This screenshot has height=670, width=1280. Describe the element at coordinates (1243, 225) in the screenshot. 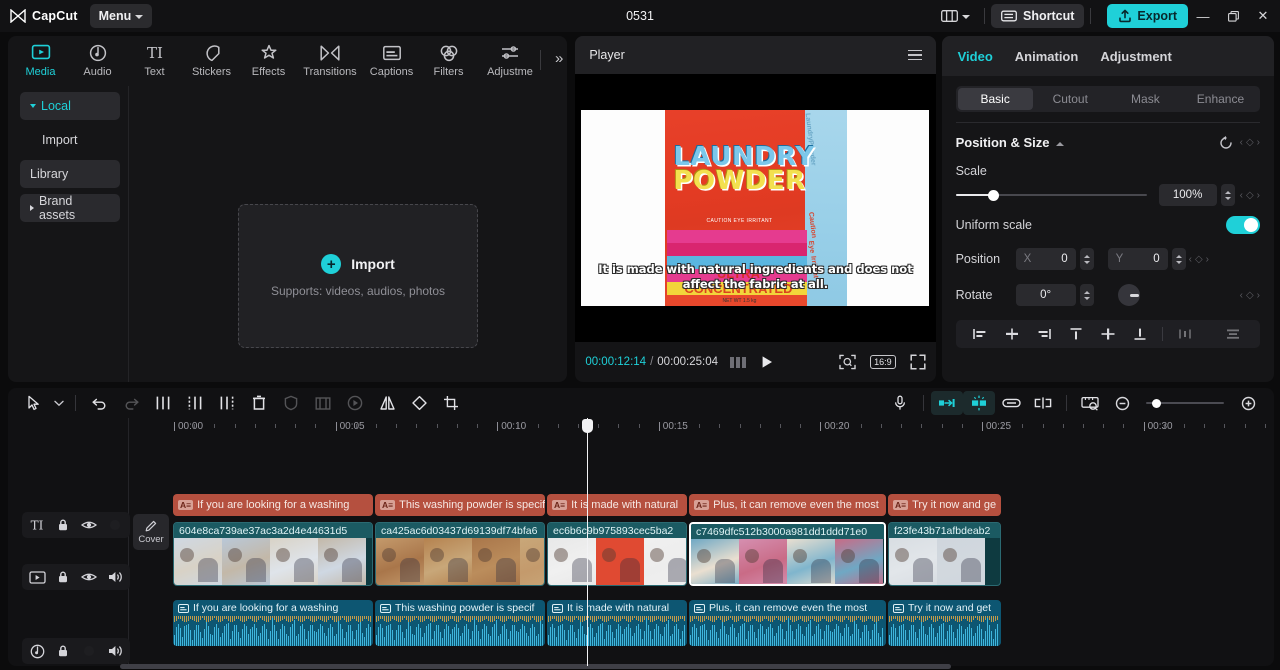

I see `uniform-scale-toggle` at that location.